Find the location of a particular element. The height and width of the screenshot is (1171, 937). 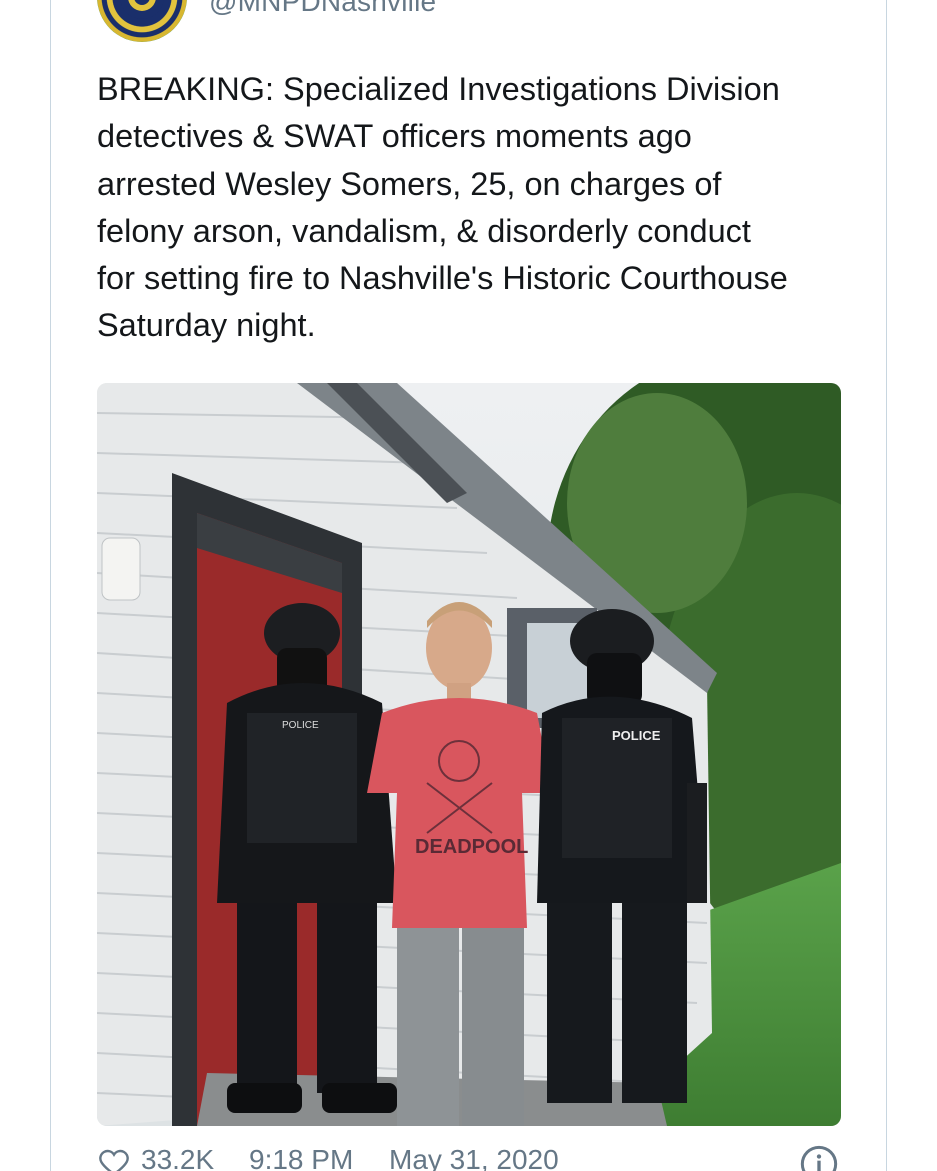

heart-icon is located at coordinates (114, 1158).